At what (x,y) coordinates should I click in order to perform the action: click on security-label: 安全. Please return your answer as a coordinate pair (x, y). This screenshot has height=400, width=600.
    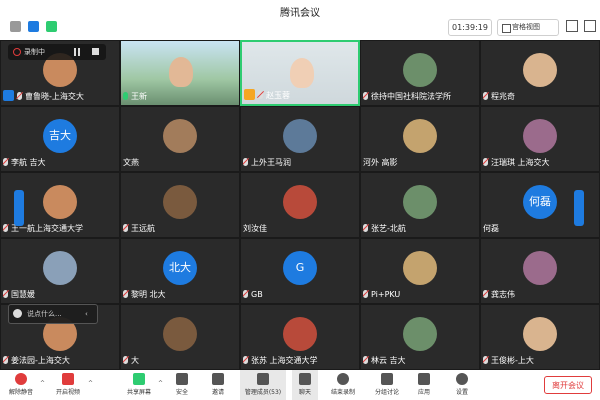
    Looking at the image, I should click on (181, 392).